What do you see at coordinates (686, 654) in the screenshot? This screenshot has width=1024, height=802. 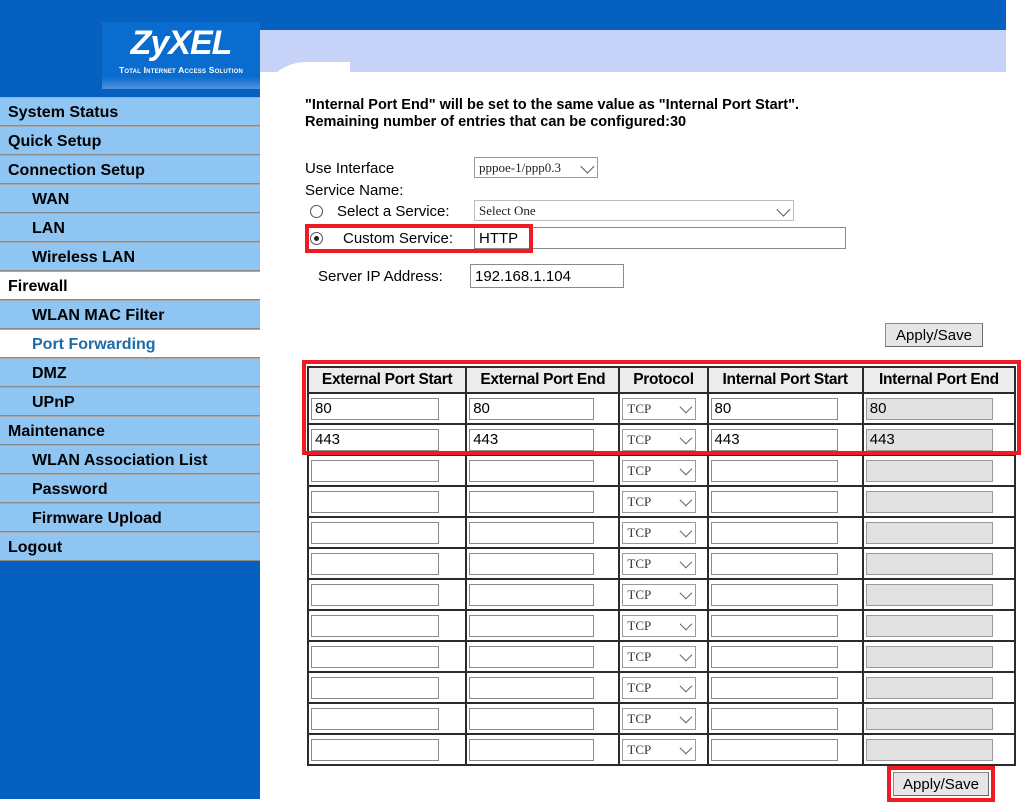 I see `chevron-down-icon` at bounding box center [686, 654].